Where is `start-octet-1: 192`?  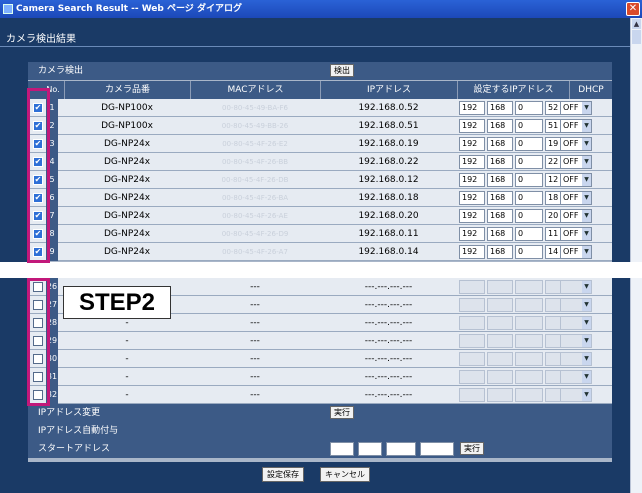
start-octet-1: 192 is located at coordinates (342, 449).